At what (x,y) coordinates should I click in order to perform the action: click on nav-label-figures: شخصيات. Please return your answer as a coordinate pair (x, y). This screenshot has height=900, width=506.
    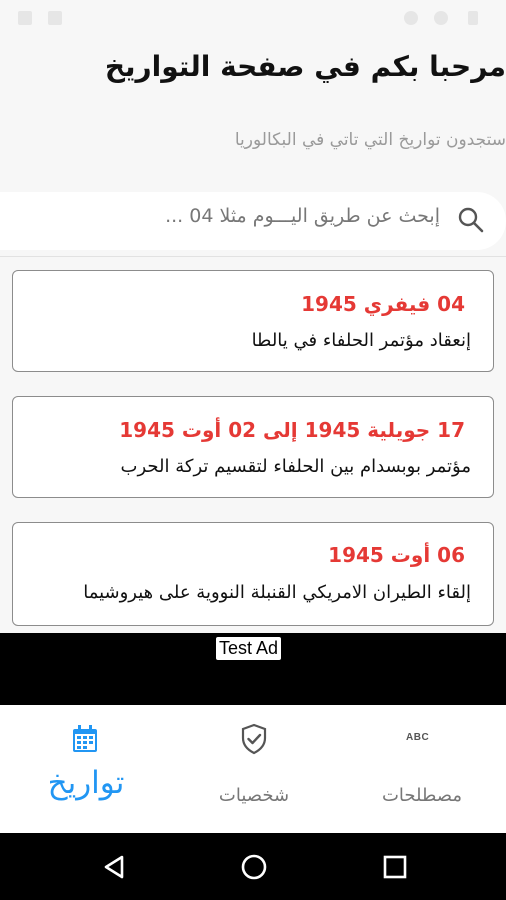
    Looking at the image, I should click on (254, 795).